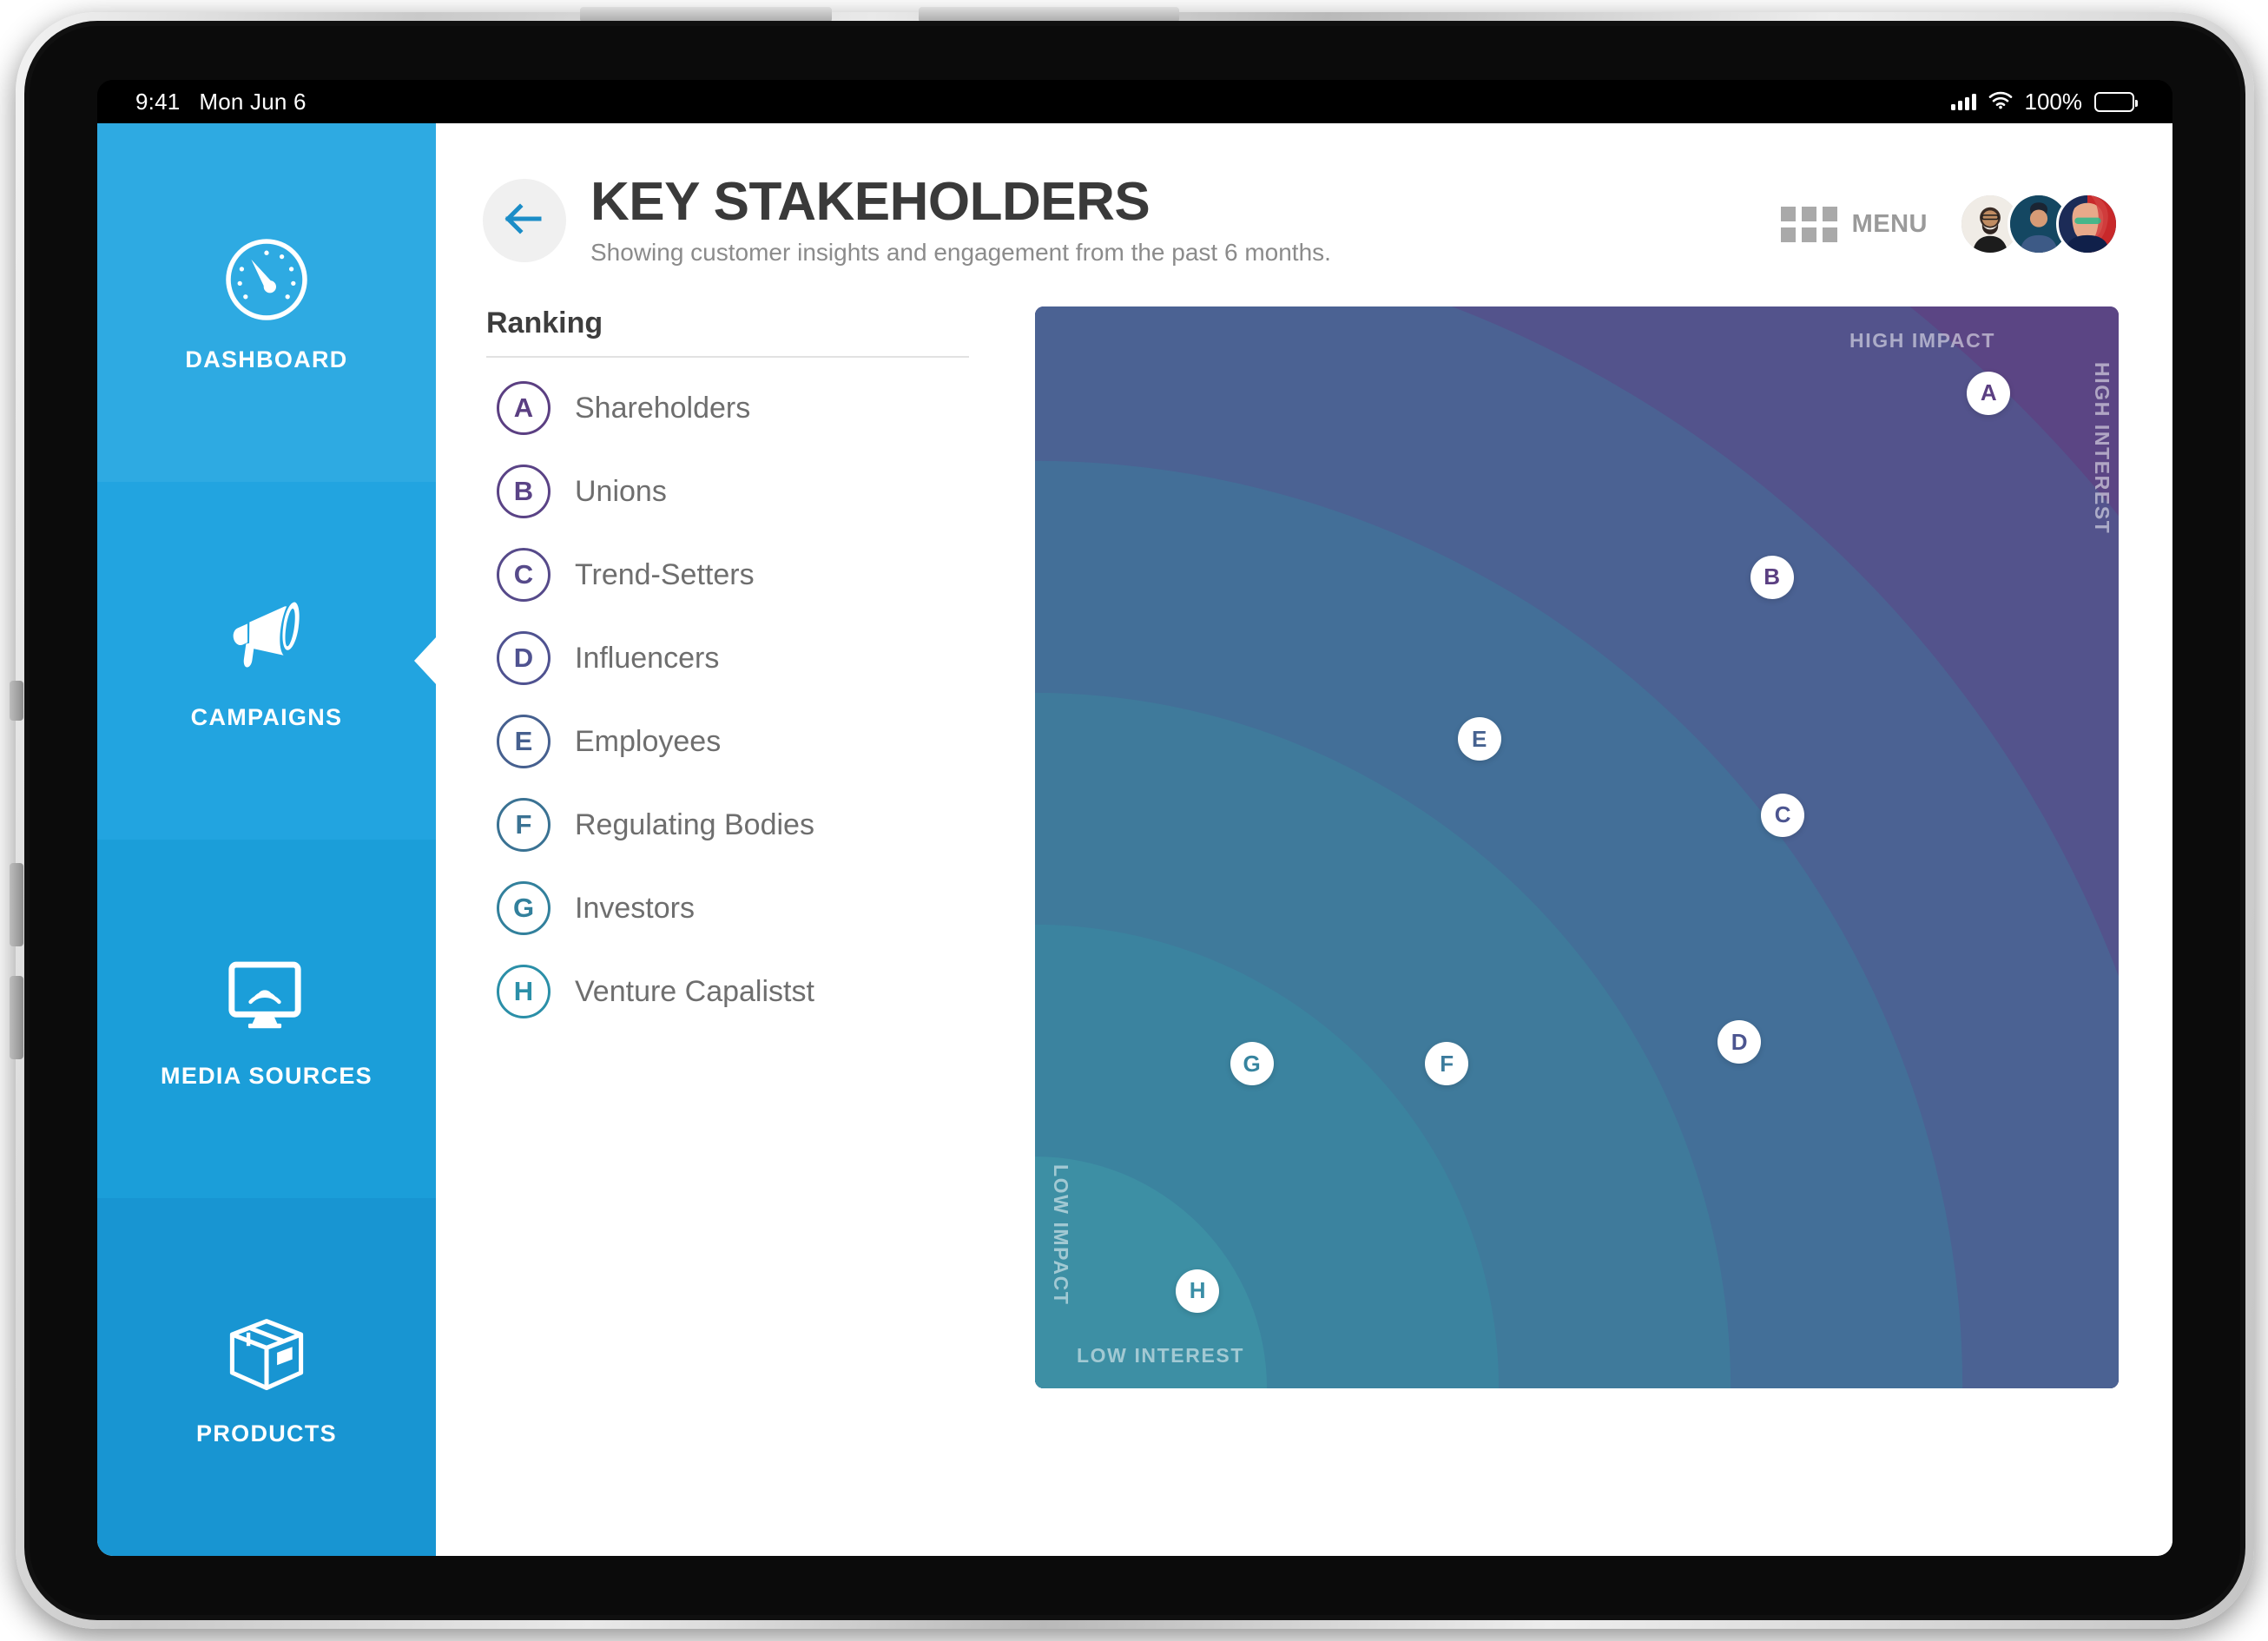 The image size is (2268, 1641). Describe the element at coordinates (267, 996) in the screenshot. I see `monitor-broadcast-icon` at that location.